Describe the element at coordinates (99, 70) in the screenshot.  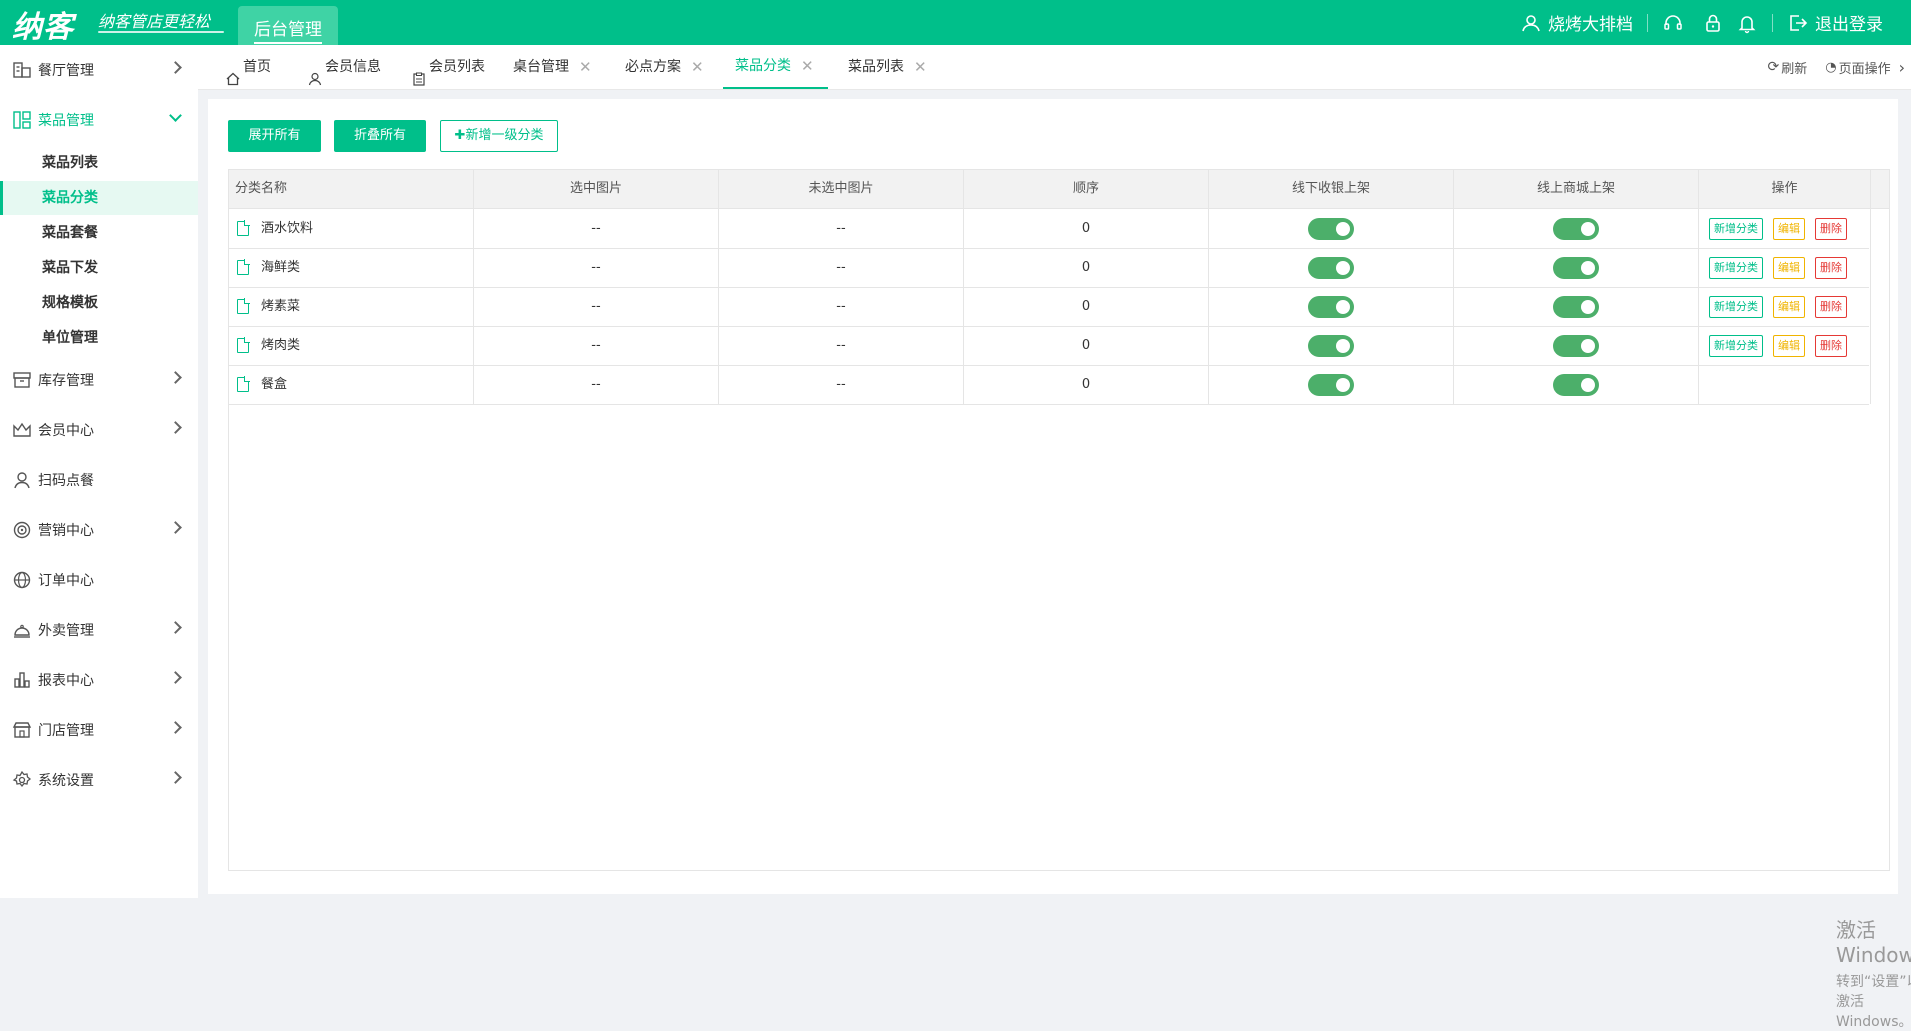
I see `sidebar-item-restaurant: 餐厅管理` at that location.